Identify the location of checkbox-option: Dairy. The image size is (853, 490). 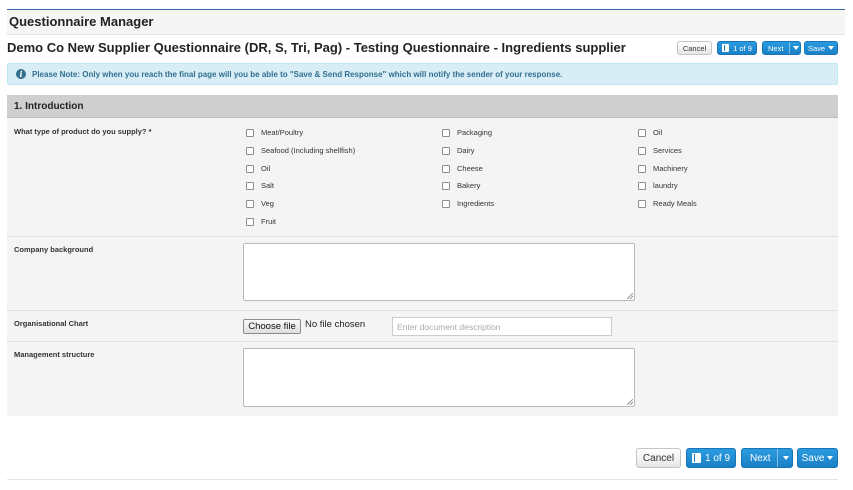
(458, 150).